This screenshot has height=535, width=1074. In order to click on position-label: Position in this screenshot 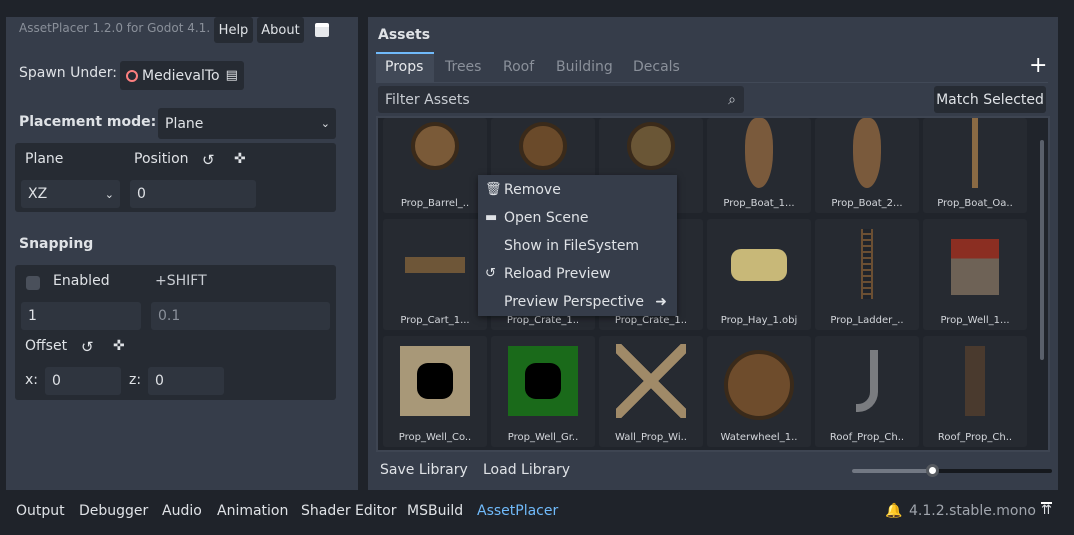, I will do `click(161, 159)`.